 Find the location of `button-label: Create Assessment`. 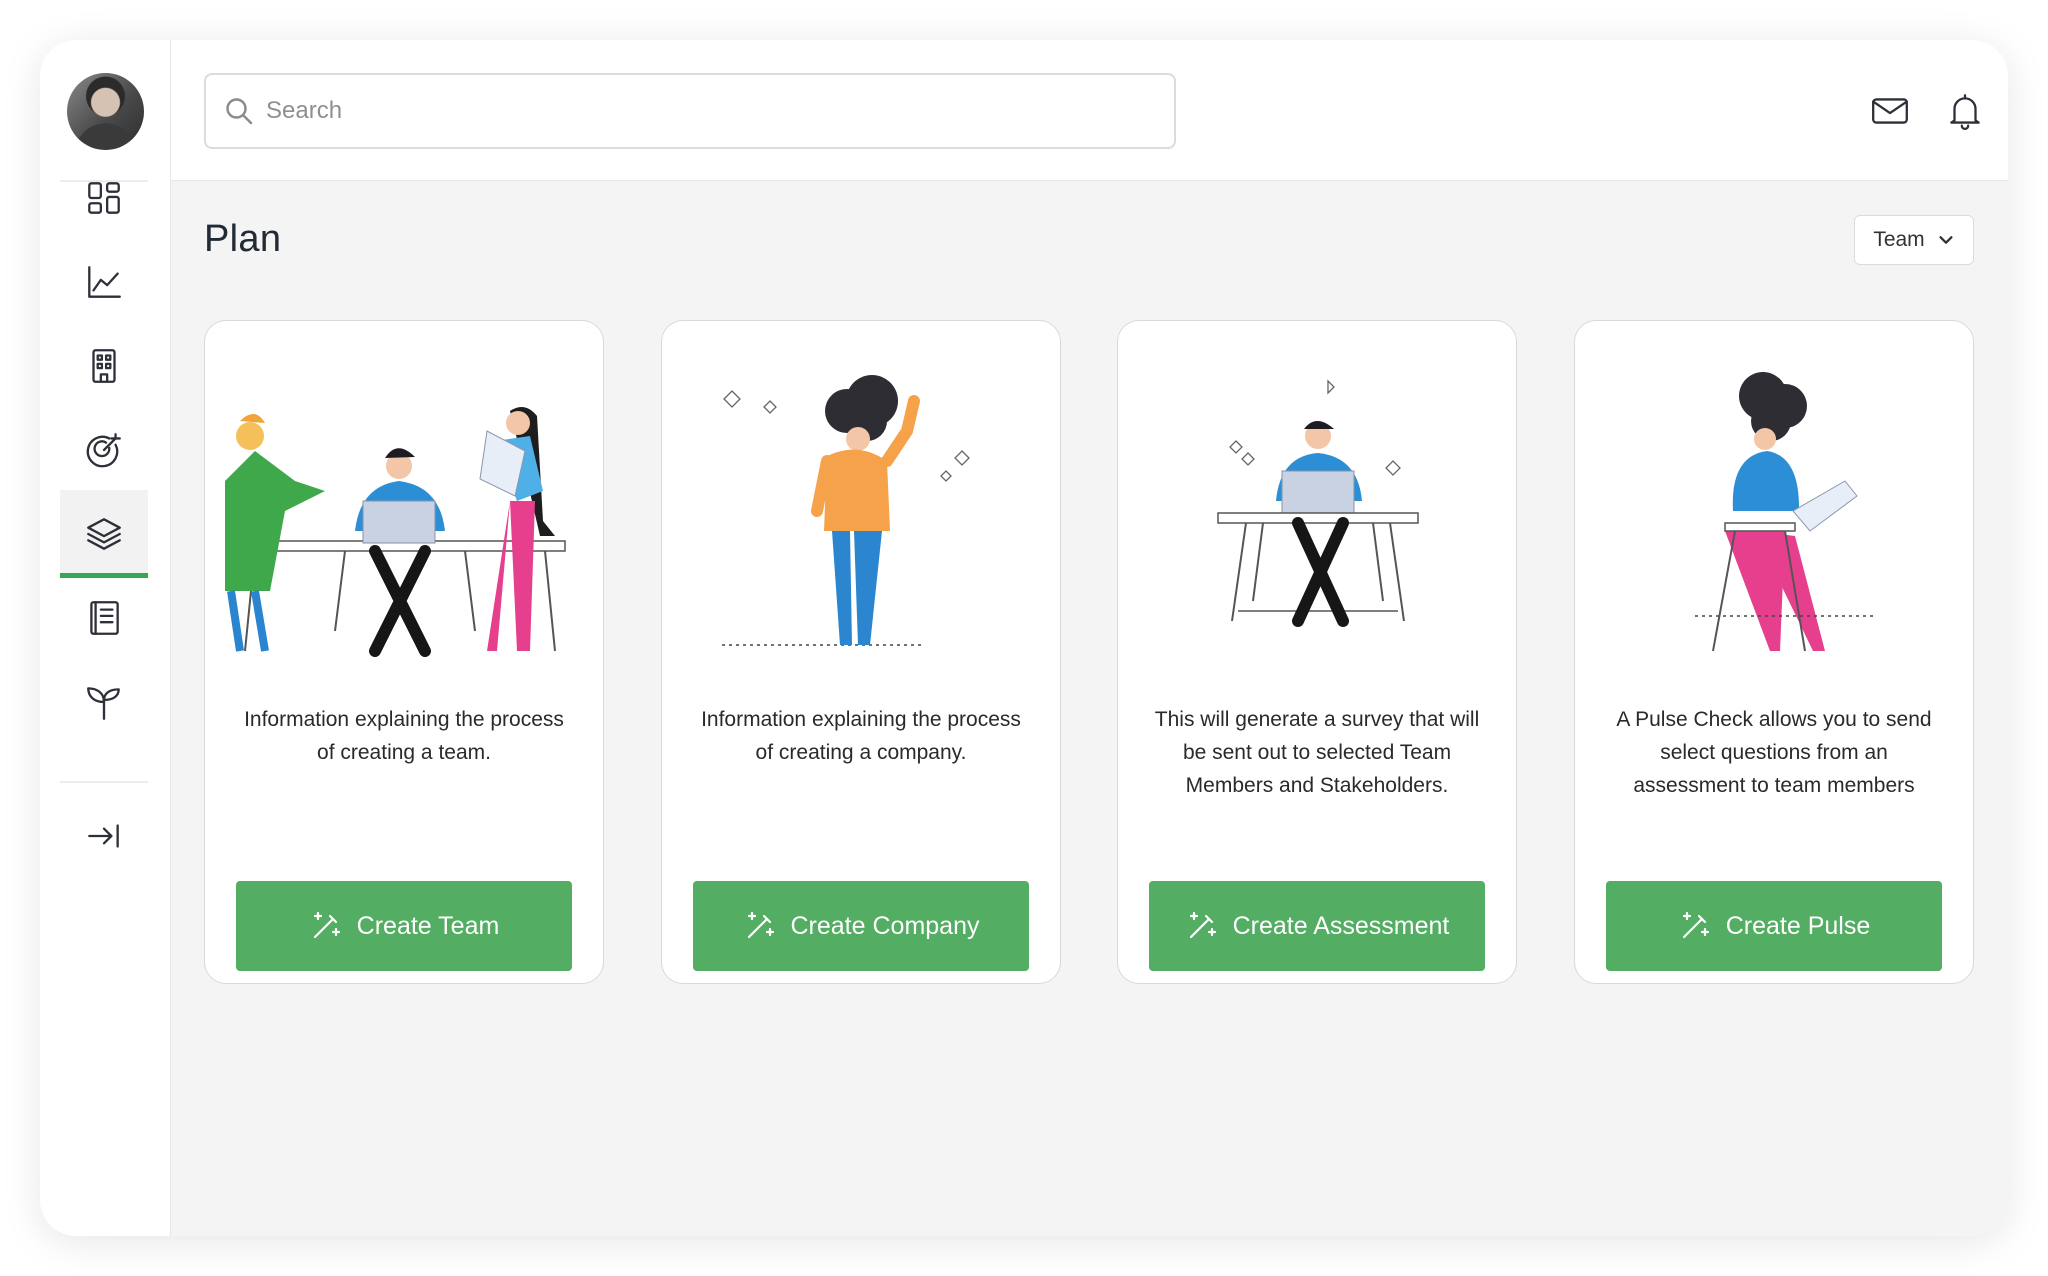

button-label: Create Assessment is located at coordinates (1341, 925).